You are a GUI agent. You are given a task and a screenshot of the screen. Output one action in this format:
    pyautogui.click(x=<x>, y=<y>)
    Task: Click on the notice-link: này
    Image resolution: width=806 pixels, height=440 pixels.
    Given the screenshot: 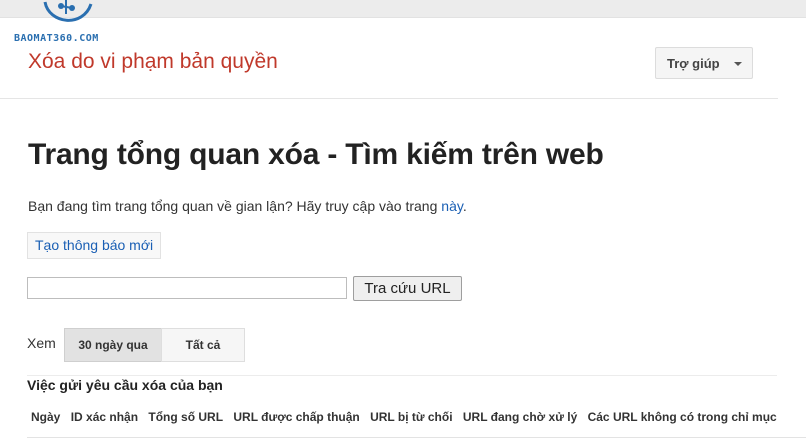 What is the action you would take?
    pyautogui.click(x=452, y=206)
    